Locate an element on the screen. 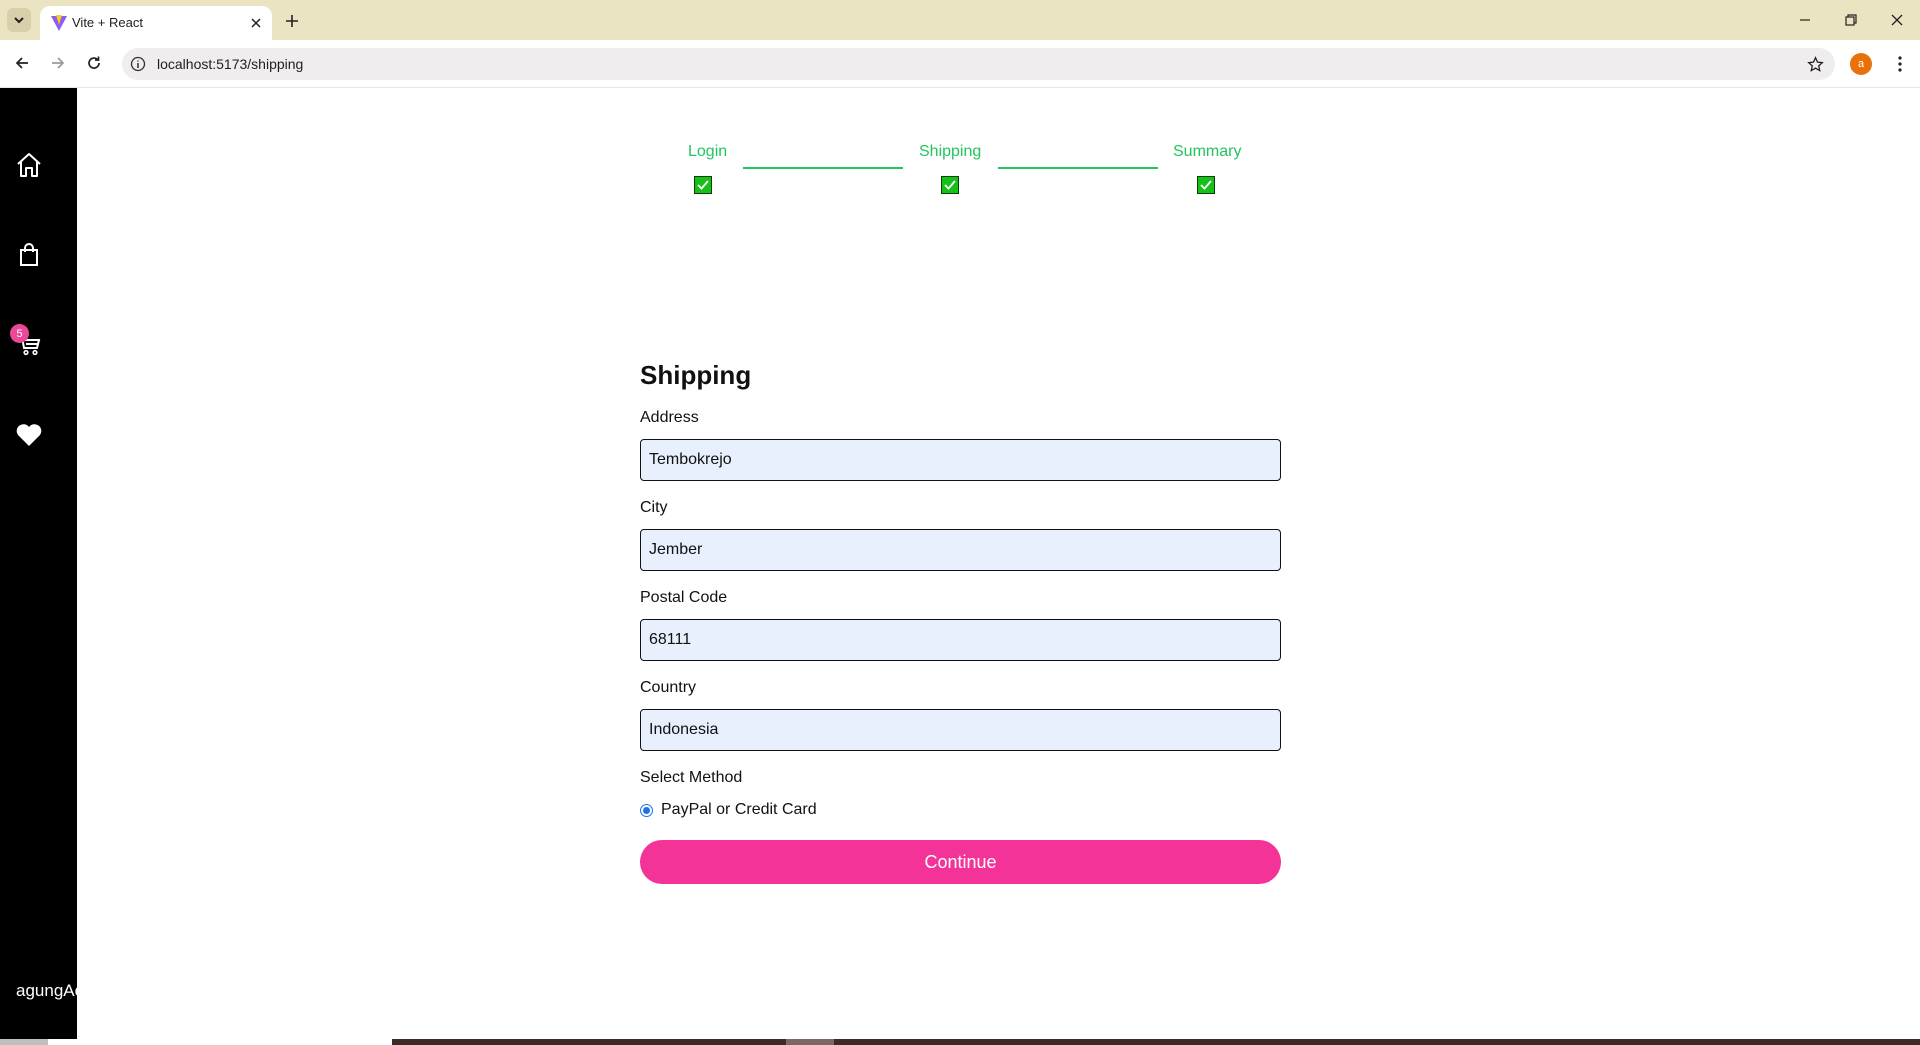  browser-toolbar: localhost:5173/shipping a is located at coordinates (960, 64).